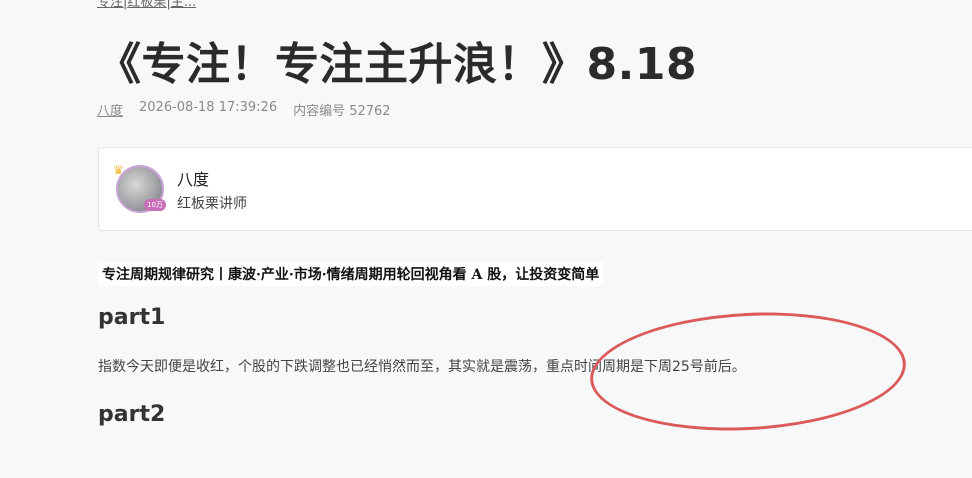  I want to click on tagline: 专注周期规律研究丨康波·产业·市场·情绪周期用轮回视角看 A 股，让投资变简单, so click(351, 274).